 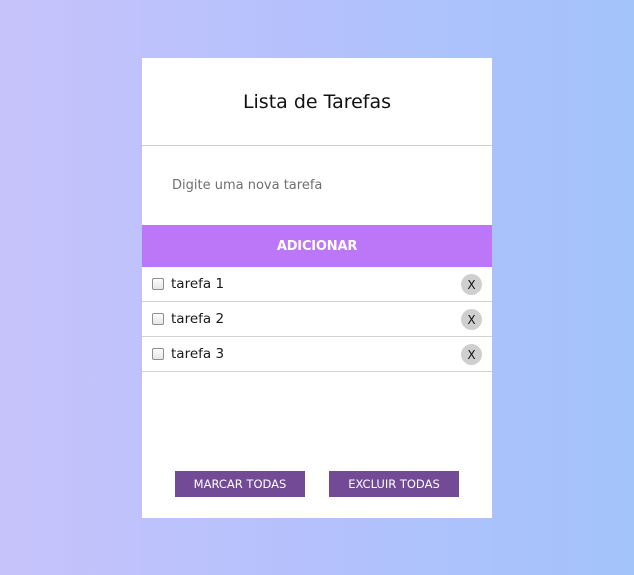 I want to click on task-label: tarefa 1, so click(x=198, y=284).